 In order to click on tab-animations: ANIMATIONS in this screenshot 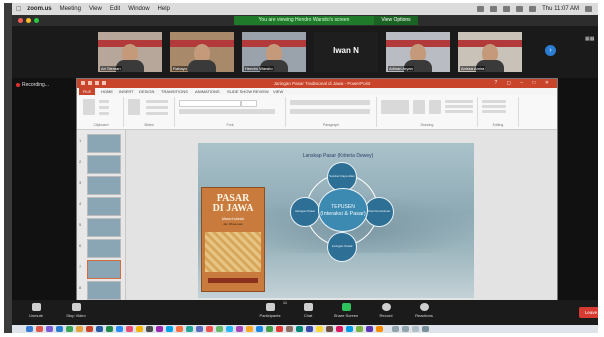, I will do `click(207, 91)`.